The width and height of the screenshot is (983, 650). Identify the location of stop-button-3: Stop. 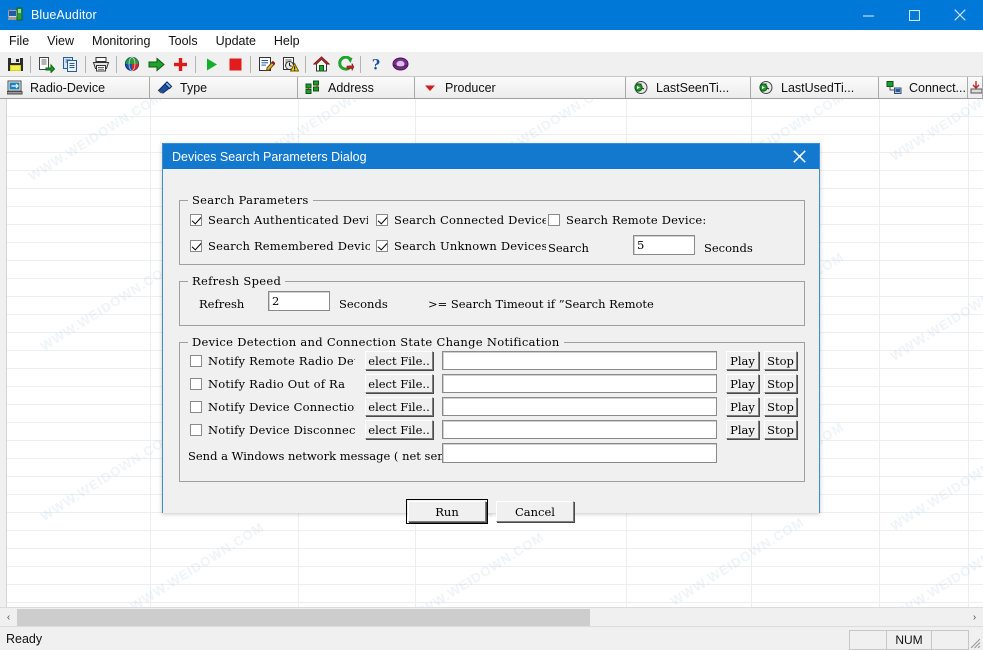
(780, 406).